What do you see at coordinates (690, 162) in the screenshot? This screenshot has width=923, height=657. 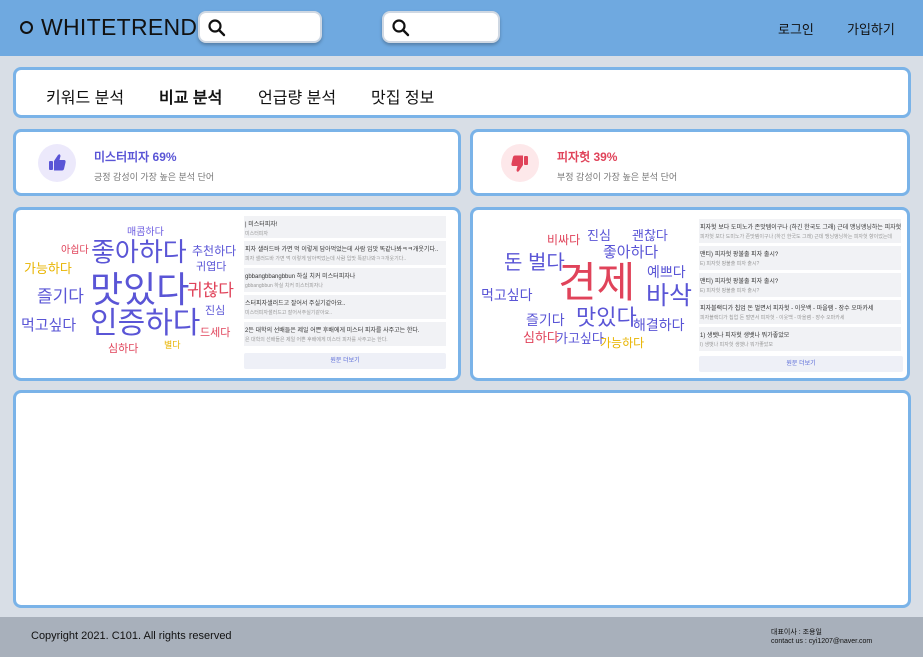 I see `negative-sentiment-card: 피자헛 39% 부정 감성이 가장 높은 분석 단어` at bounding box center [690, 162].